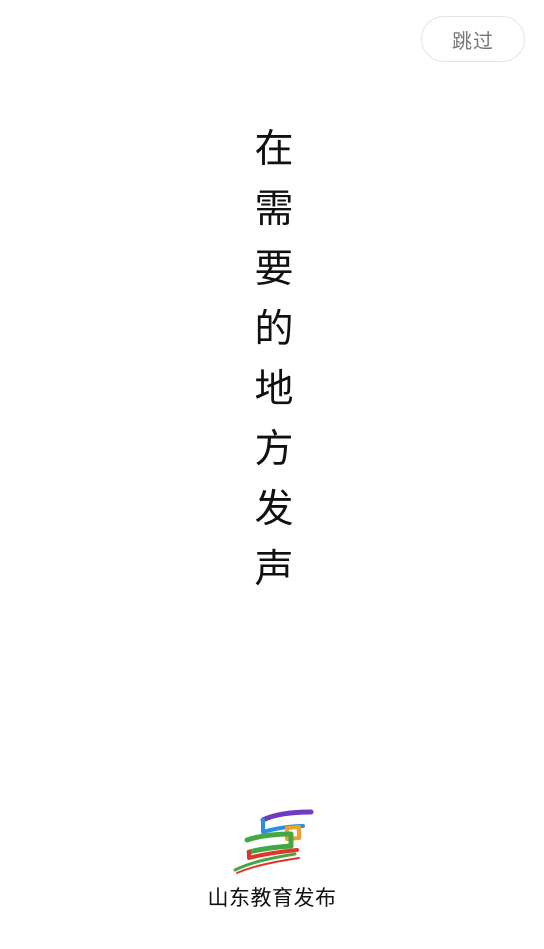  I want to click on slogan-char: 方, so click(274, 449).